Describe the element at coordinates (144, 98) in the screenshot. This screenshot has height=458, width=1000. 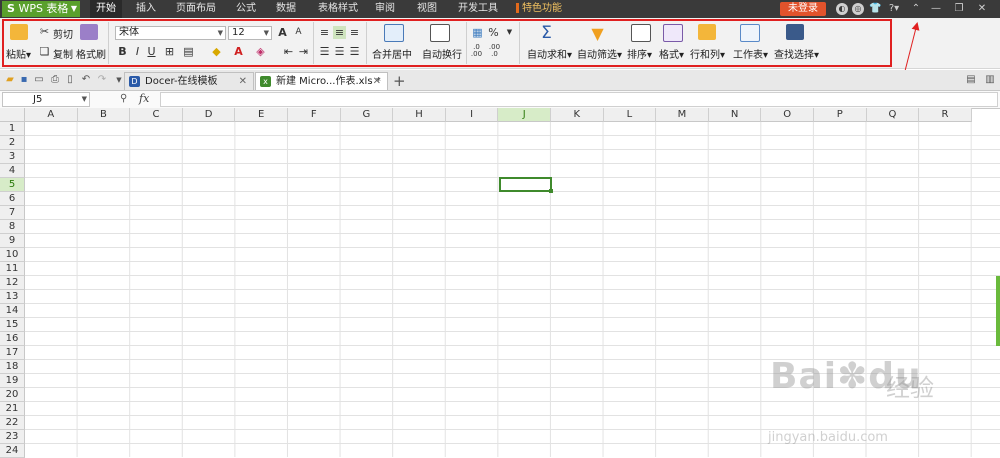
I see `insert-function-icon: fx` at that location.